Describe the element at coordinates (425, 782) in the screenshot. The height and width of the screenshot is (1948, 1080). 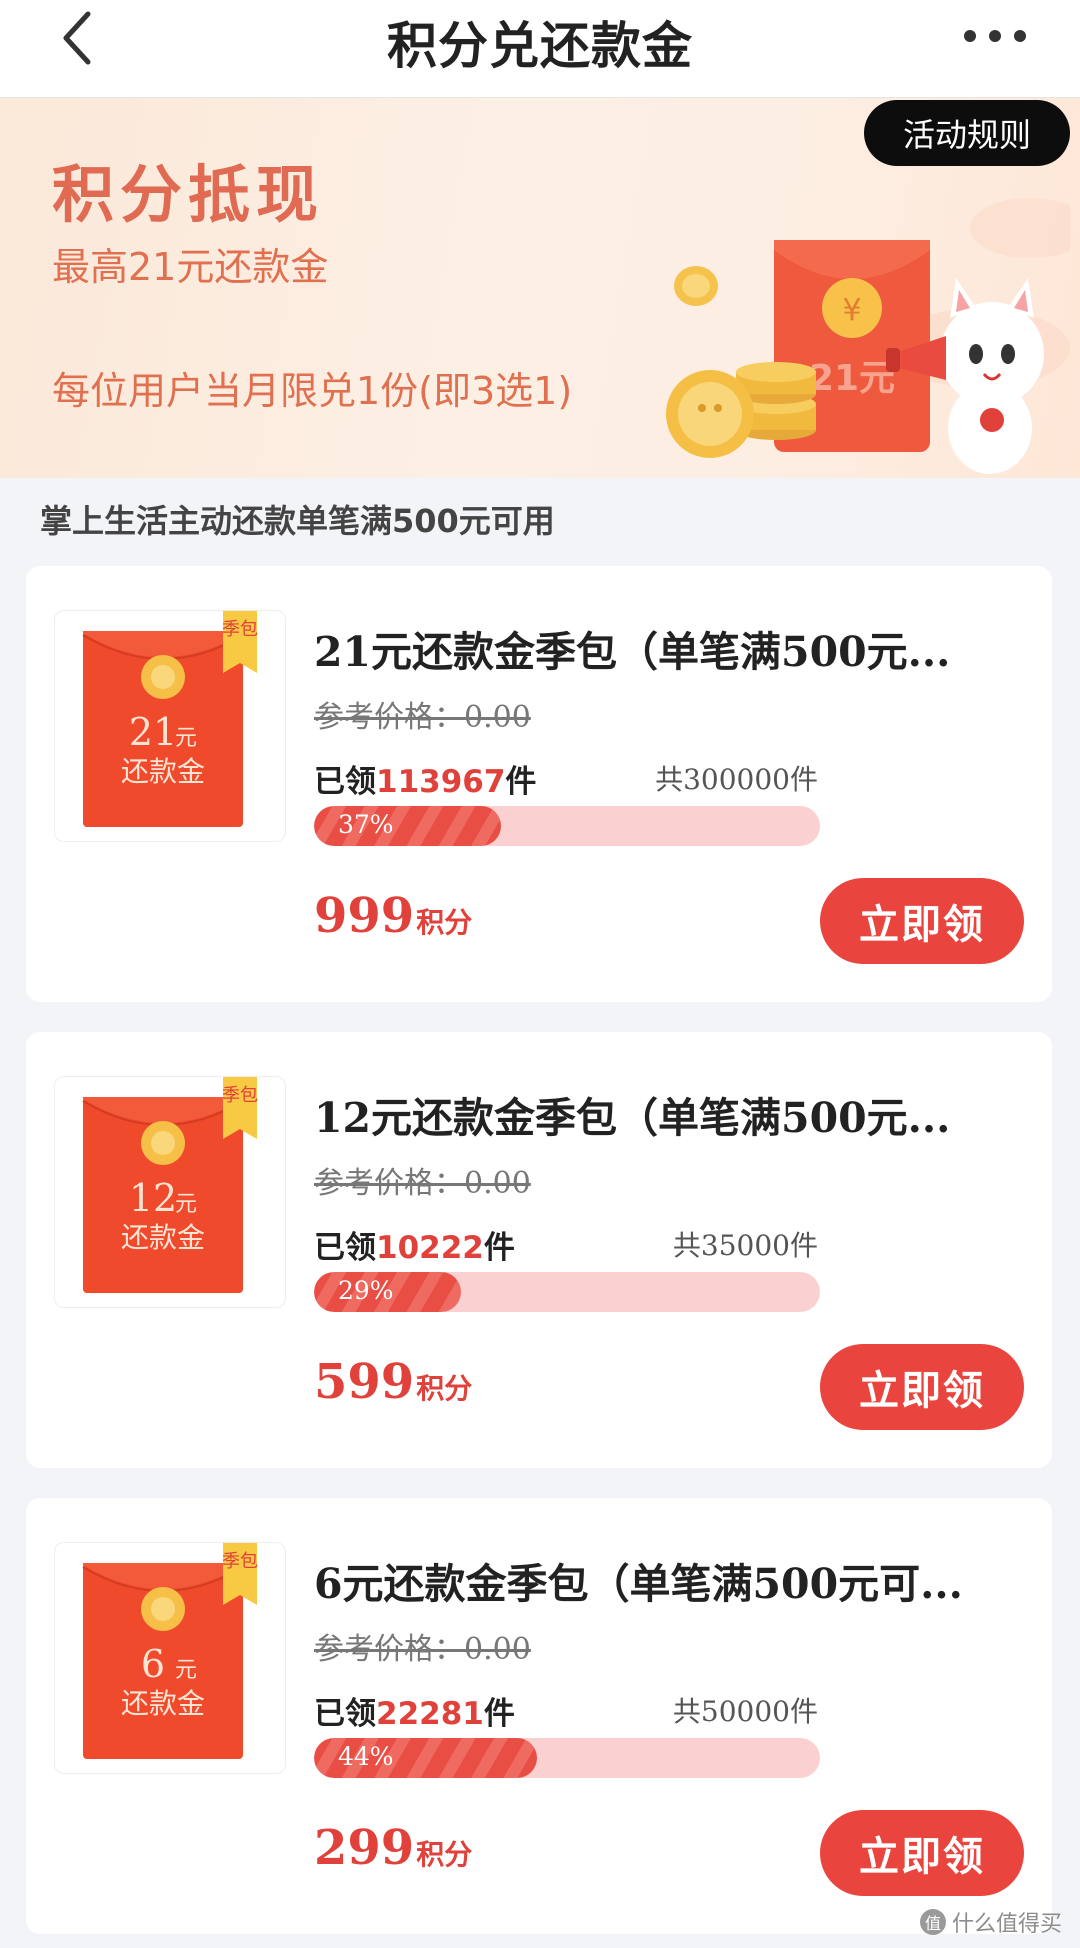
I see `claimed-count: 已领113967件` at that location.